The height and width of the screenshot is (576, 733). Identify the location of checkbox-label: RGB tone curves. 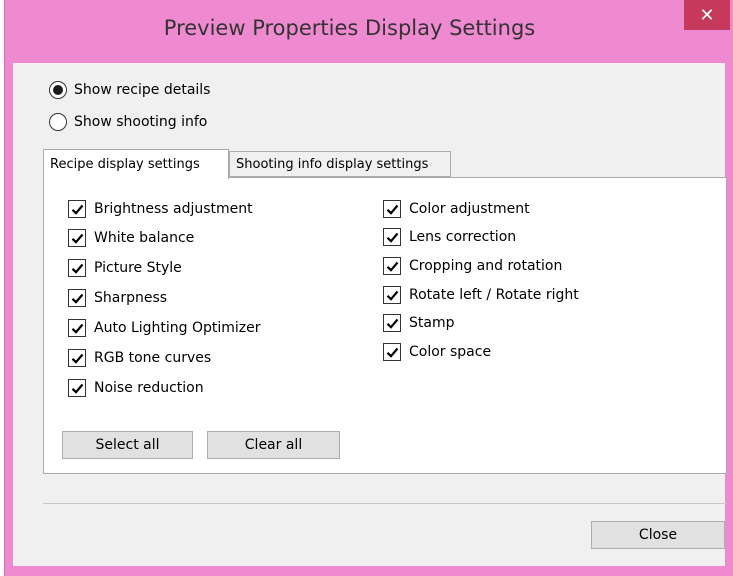
(153, 358).